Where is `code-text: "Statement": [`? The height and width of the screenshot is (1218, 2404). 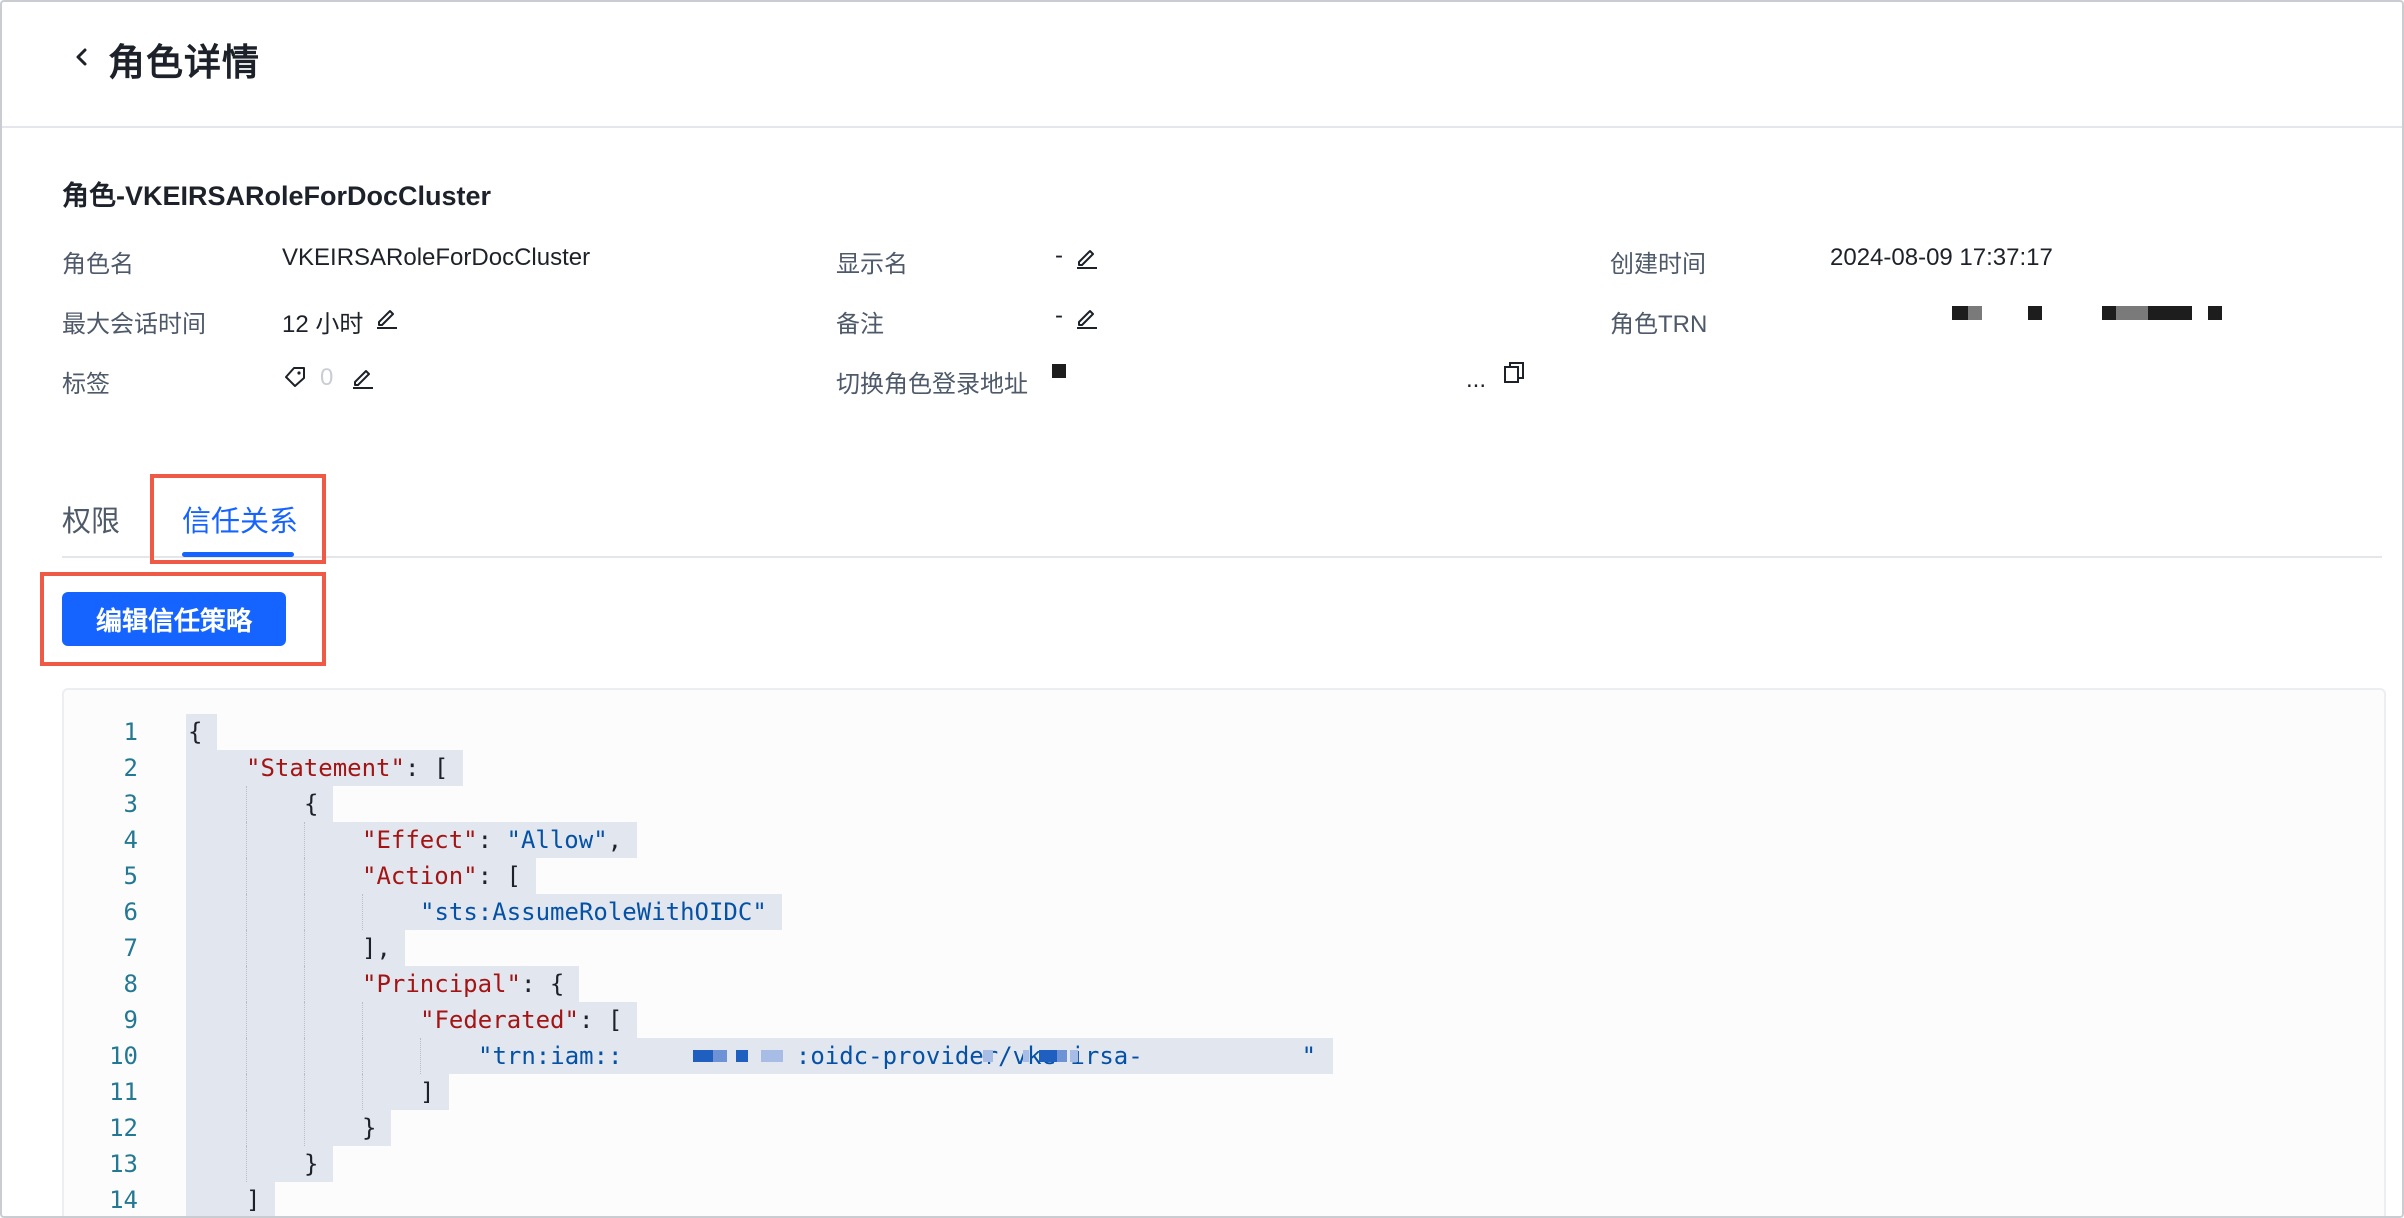
code-text: "Statement": [ is located at coordinates (347, 768).